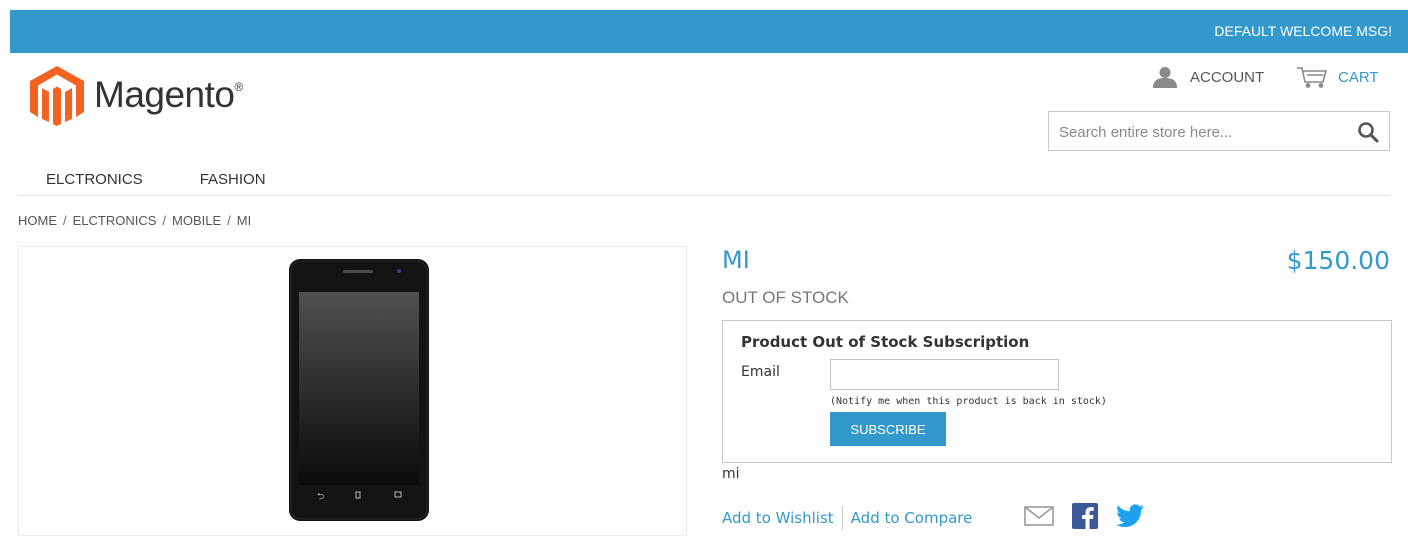  I want to click on subscribe-button: SUBSCRIBE, so click(888, 429).